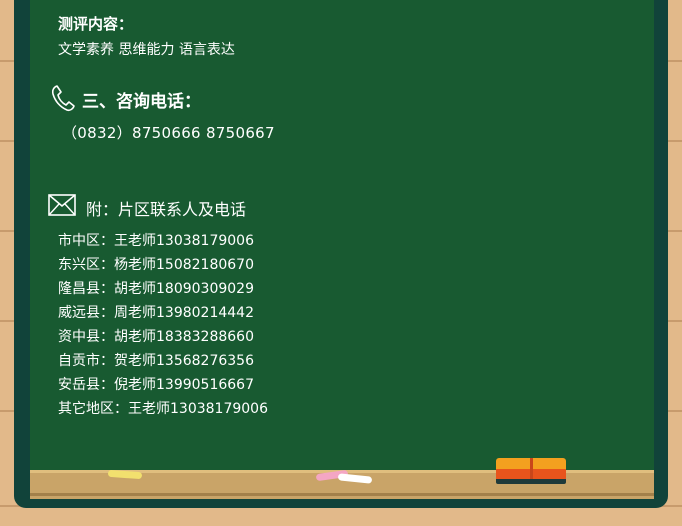  What do you see at coordinates (156, 313) in the screenshot?
I see `contact-item: 威远县：周老师13980214442` at bounding box center [156, 313].